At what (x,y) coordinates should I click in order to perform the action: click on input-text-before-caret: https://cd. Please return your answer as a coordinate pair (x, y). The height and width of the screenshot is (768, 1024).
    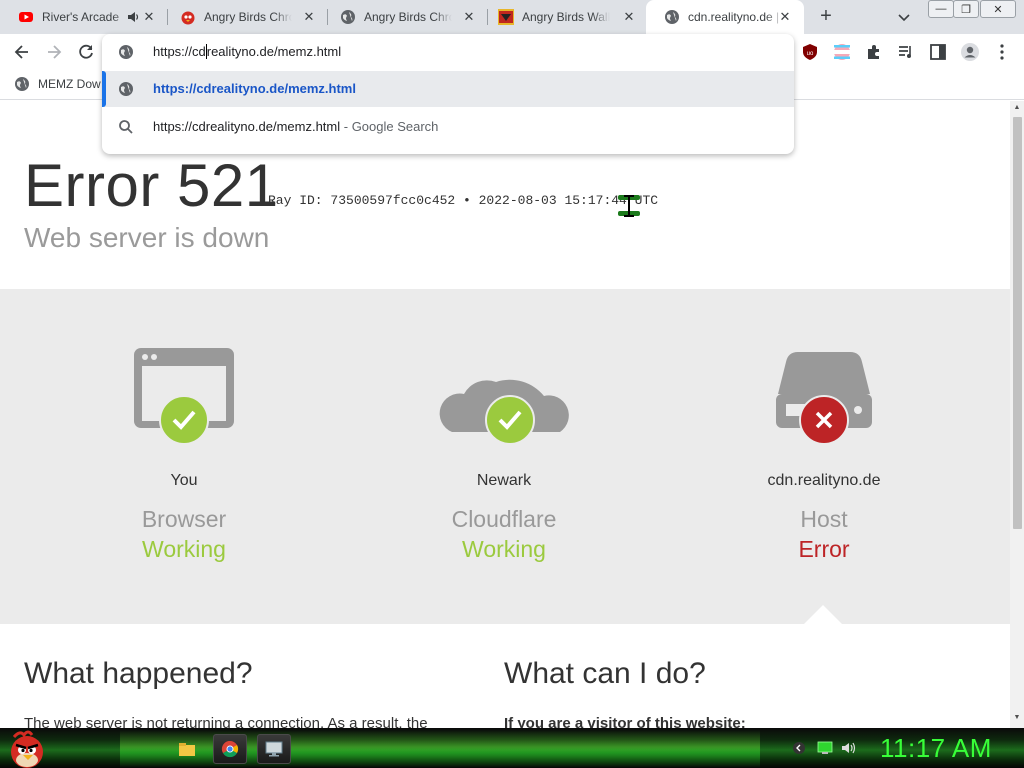
    Looking at the image, I should click on (179, 51).